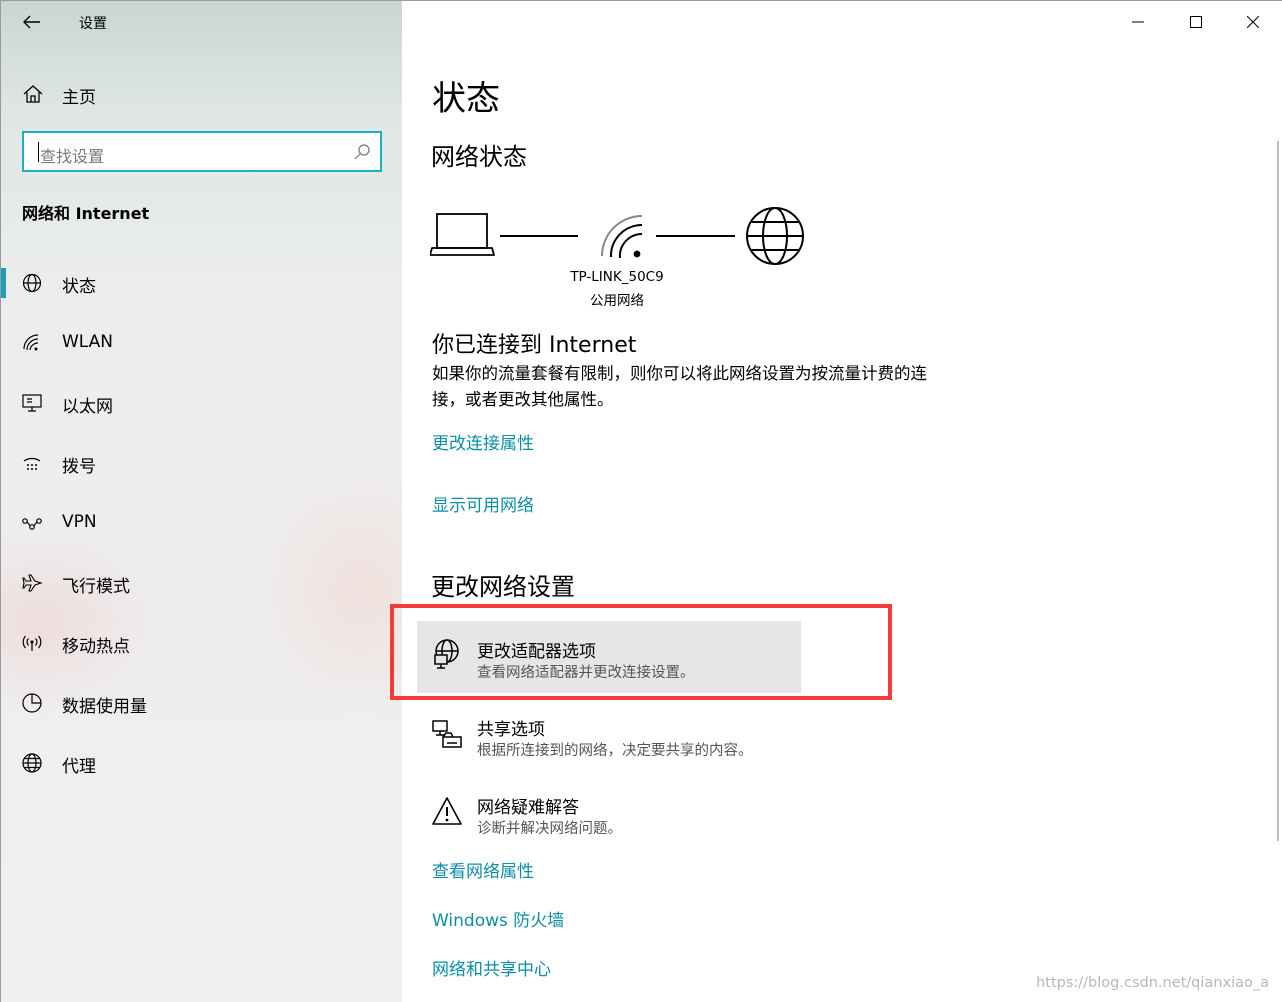 The image size is (1282, 1002). I want to click on sidebar-item-label: 移动热点, so click(96, 647).